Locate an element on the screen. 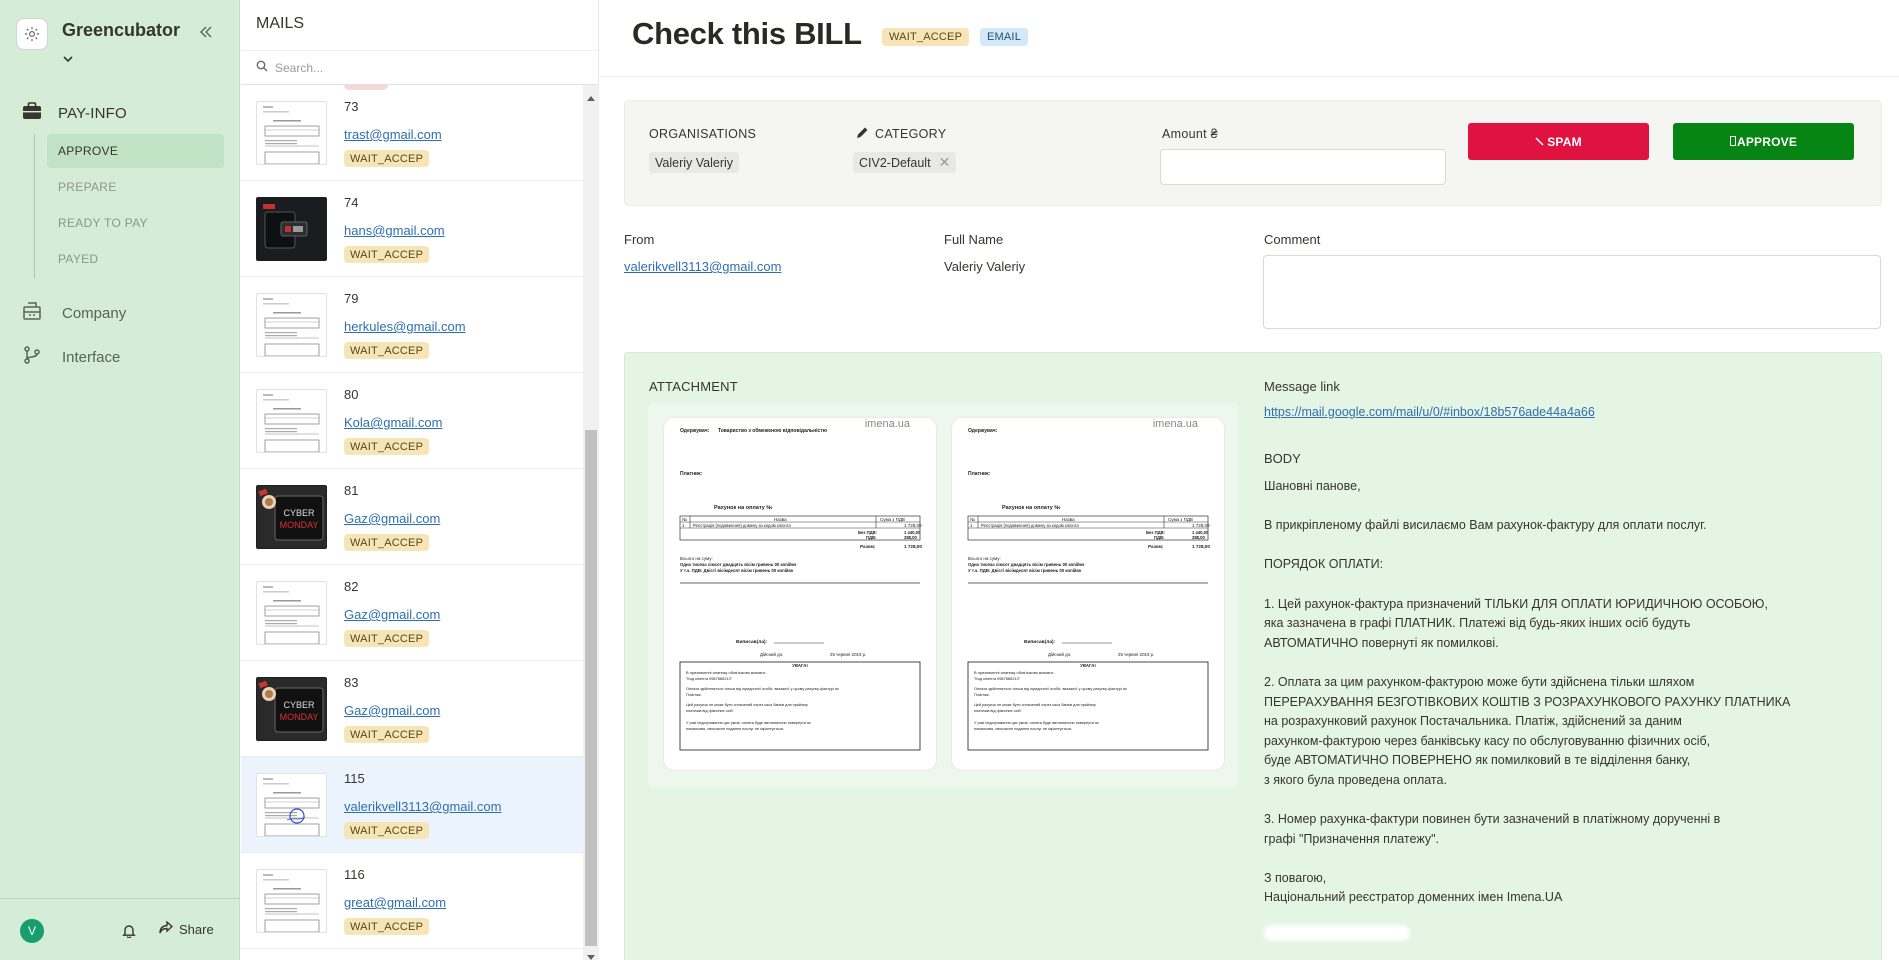  mail-sender-link: Kola@gmail.com is located at coordinates (393, 422).